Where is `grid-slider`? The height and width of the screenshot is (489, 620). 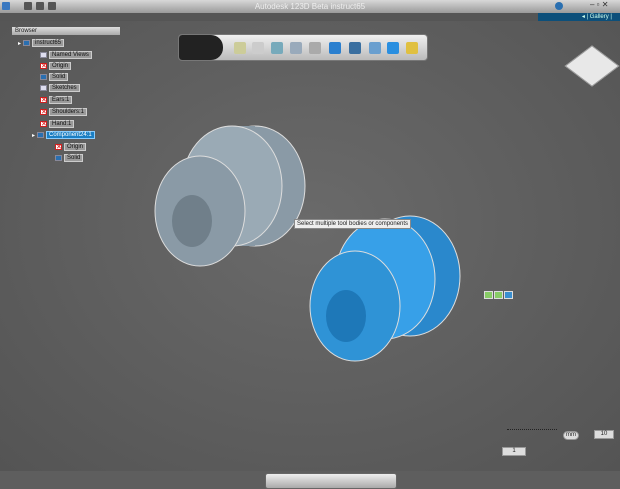 grid-slider is located at coordinates (532, 429).